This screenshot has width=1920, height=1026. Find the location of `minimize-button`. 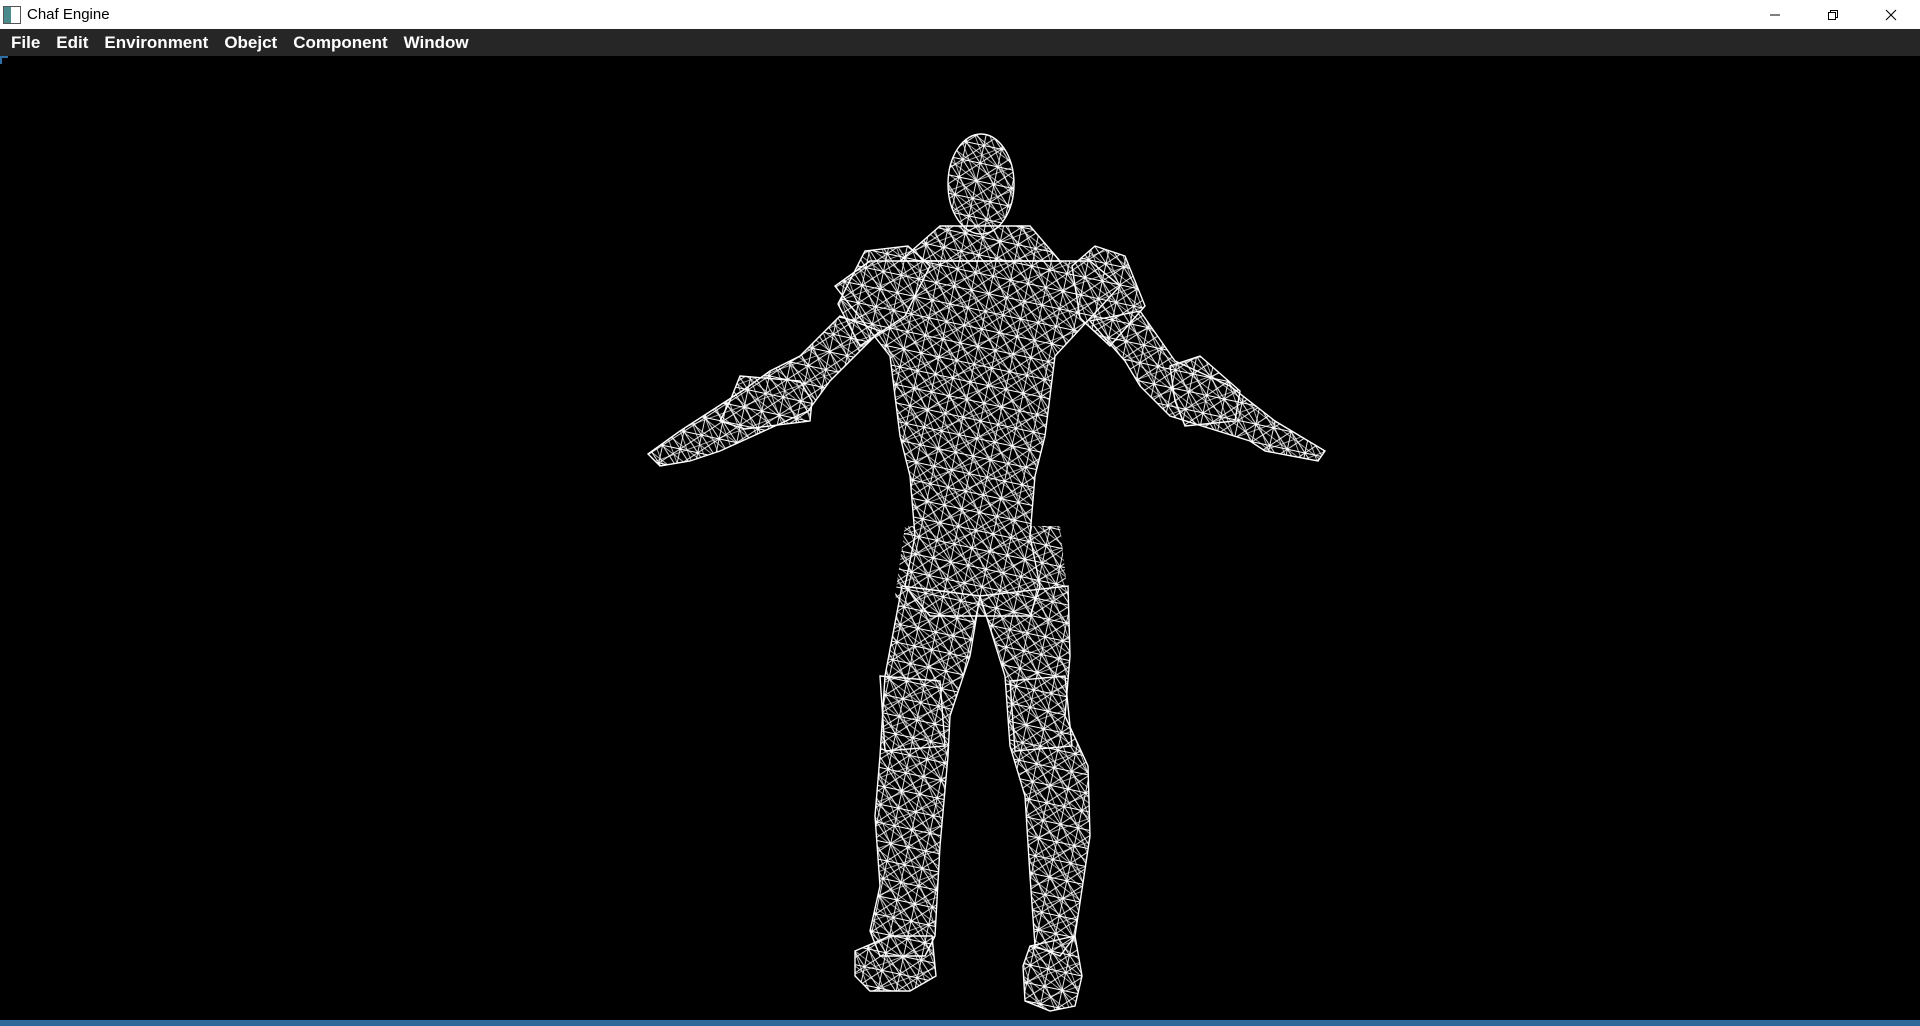

minimize-button is located at coordinates (1775, 14).